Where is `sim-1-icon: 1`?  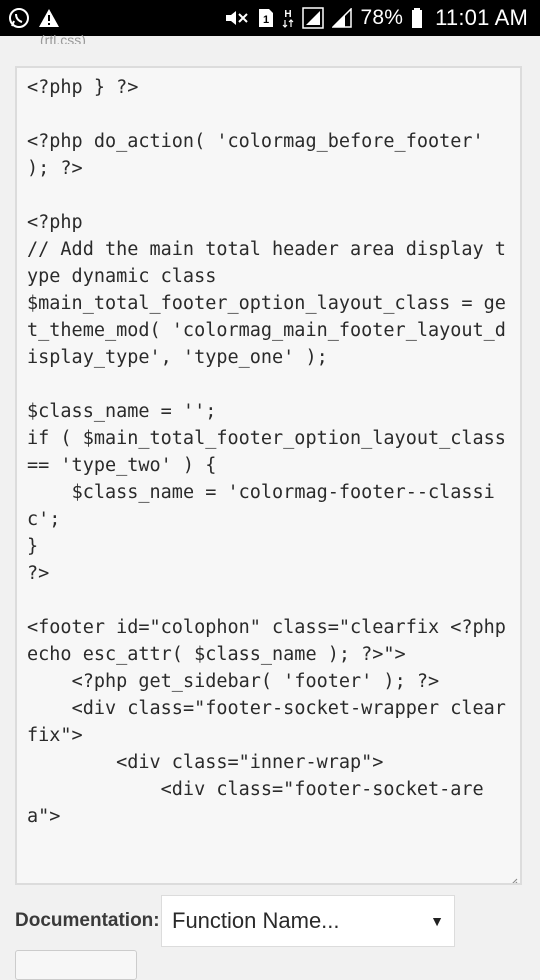
sim-1-icon: 1 is located at coordinates (266, 18).